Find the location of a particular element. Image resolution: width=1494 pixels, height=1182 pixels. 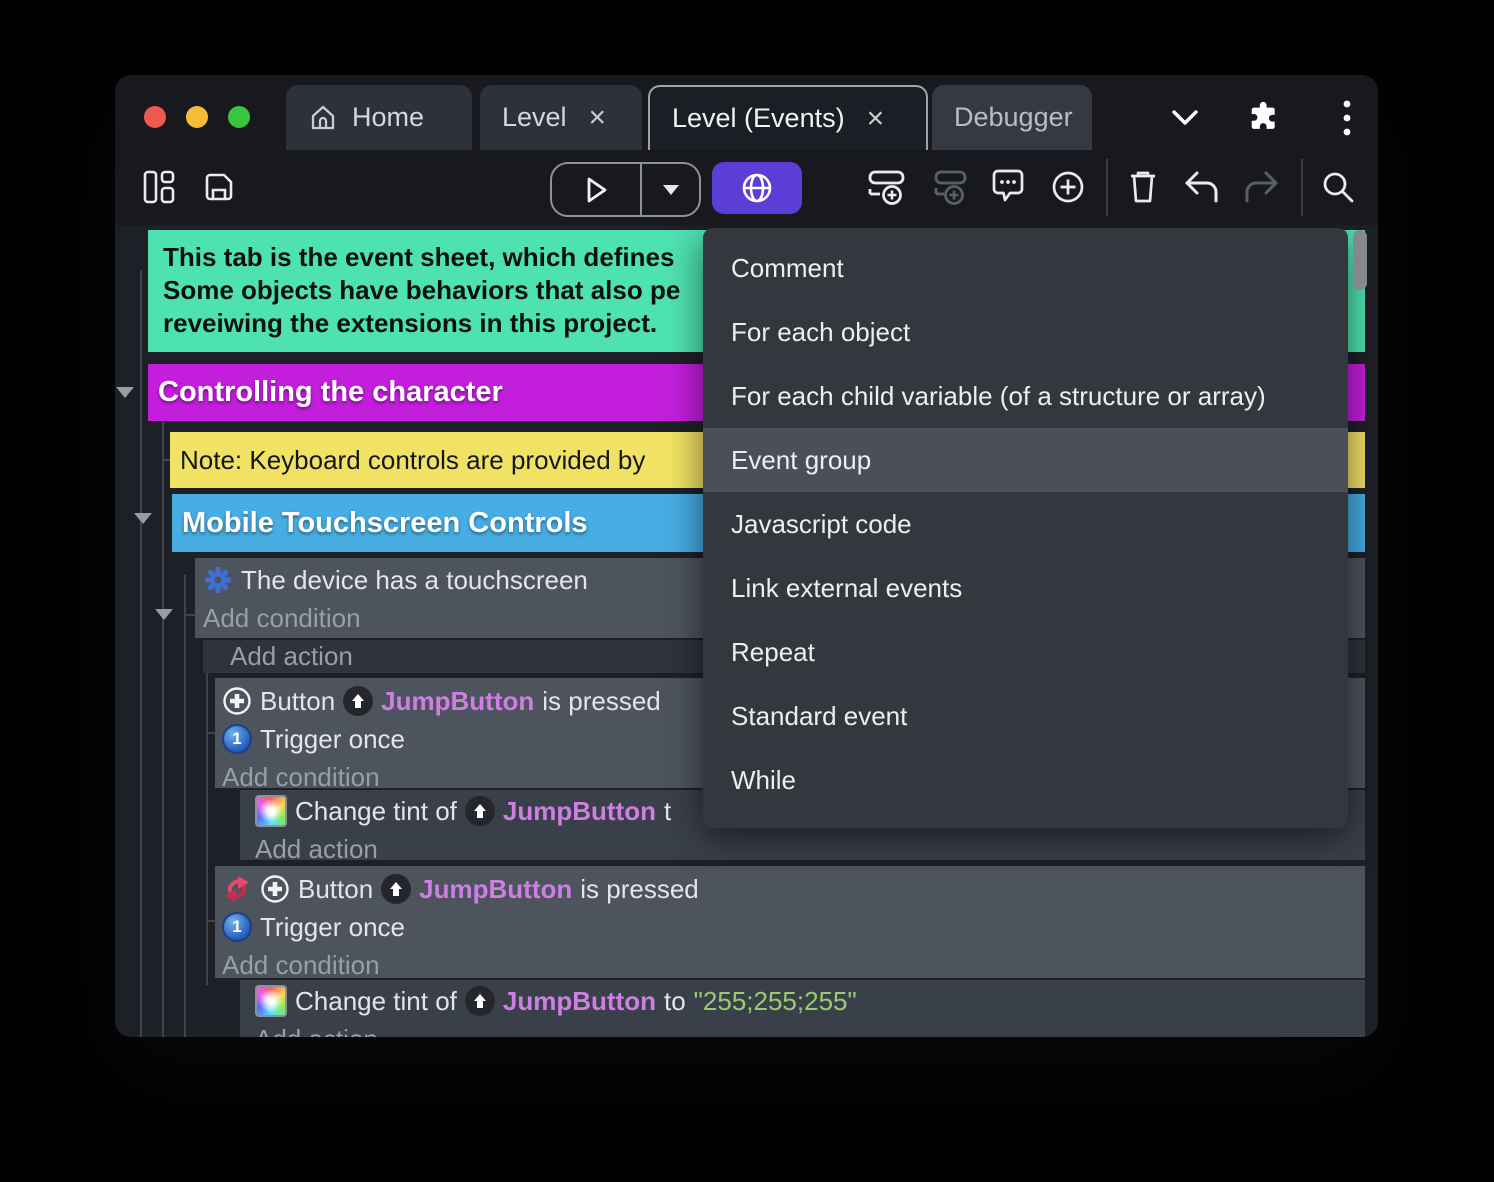

tab-level-events-active: Level (Events) × is located at coordinates (788, 117).